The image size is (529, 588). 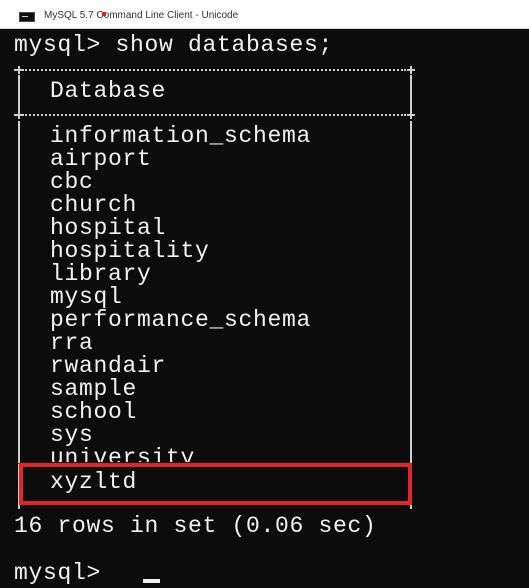 What do you see at coordinates (411, 292) in the screenshot?
I see `table-body-right-border` at bounding box center [411, 292].